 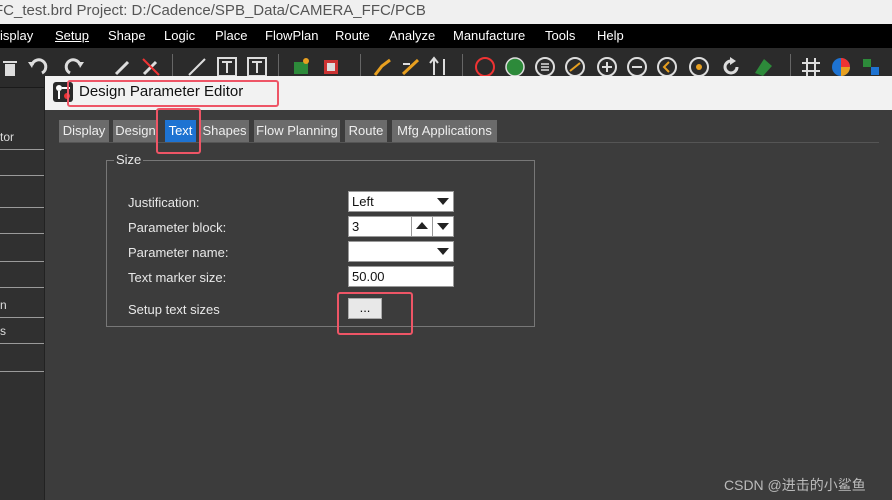 I want to click on justification-label: Justification:, so click(x=164, y=202).